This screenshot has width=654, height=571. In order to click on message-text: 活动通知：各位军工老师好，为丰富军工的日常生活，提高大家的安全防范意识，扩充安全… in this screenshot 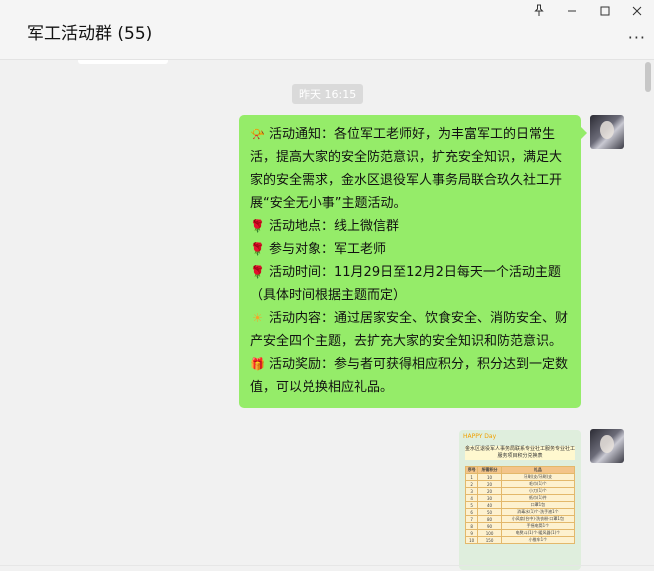, I will do `click(406, 169)`.